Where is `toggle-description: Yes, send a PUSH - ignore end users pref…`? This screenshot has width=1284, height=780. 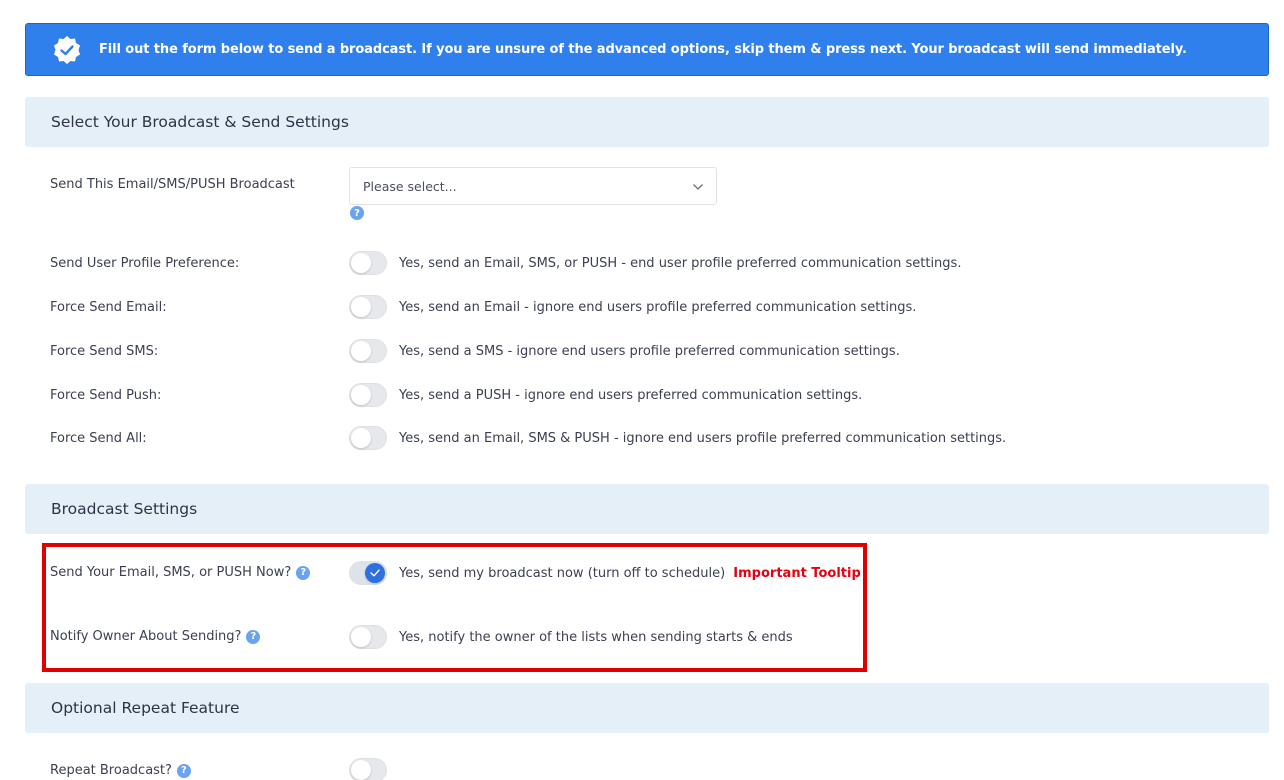
toggle-description: Yes, send a PUSH - ignore end users pref… is located at coordinates (631, 395).